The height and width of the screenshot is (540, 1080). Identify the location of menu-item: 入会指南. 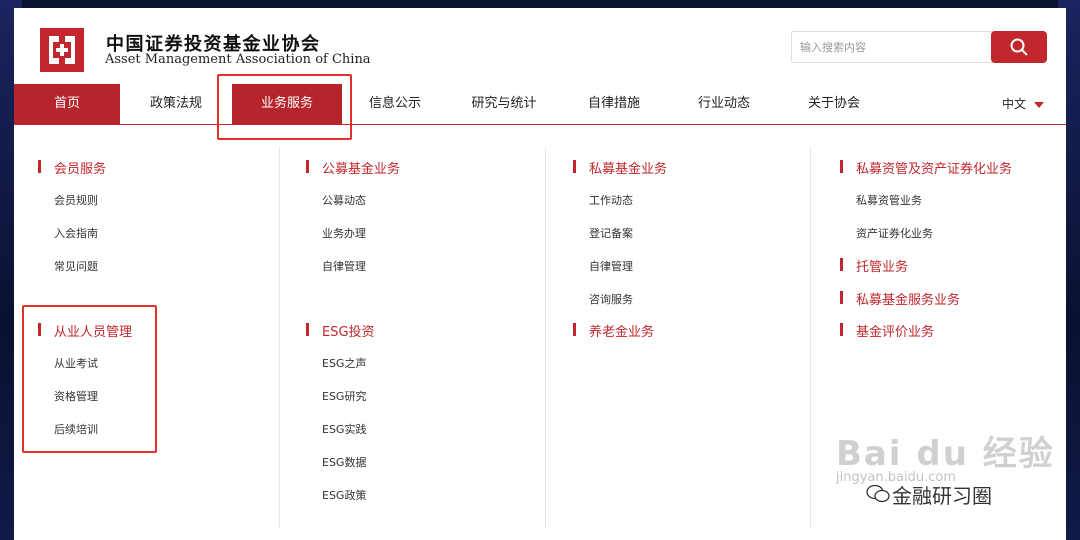
(76, 233).